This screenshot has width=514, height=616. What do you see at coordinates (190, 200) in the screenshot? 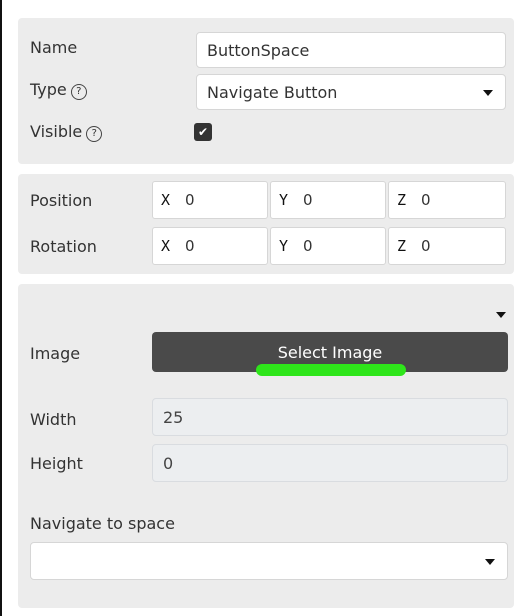
I see `position-x-value: 0` at bounding box center [190, 200].